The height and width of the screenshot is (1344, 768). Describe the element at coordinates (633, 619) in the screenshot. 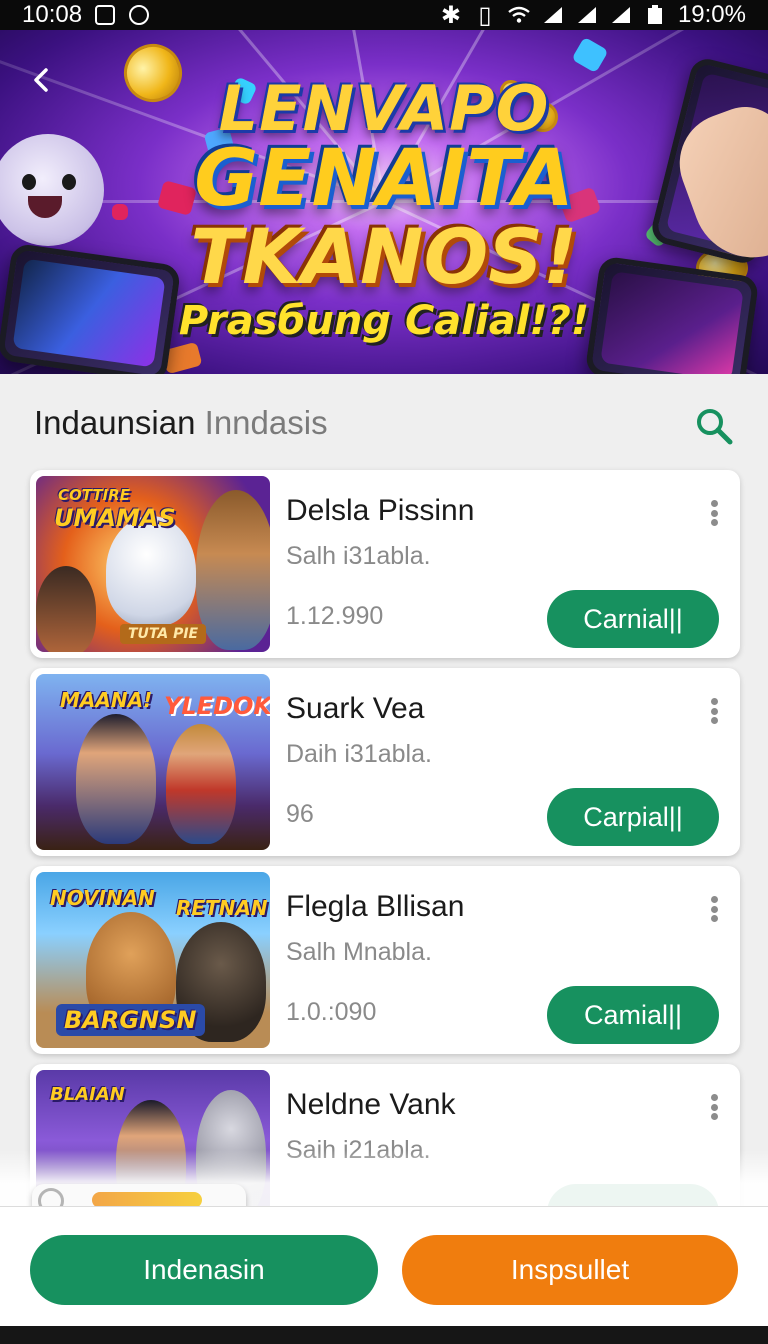

I see `card-action-button: Carnial||` at that location.